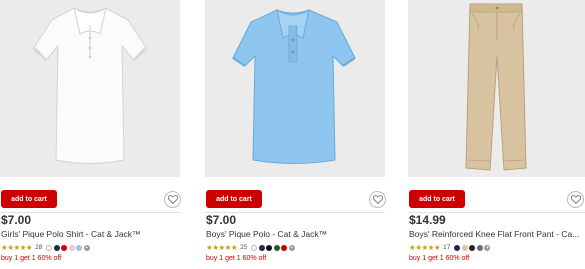 The image size is (585, 269). What do you see at coordinates (447, 247) in the screenshot?
I see `review-count: 17` at bounding box center [447, 247].